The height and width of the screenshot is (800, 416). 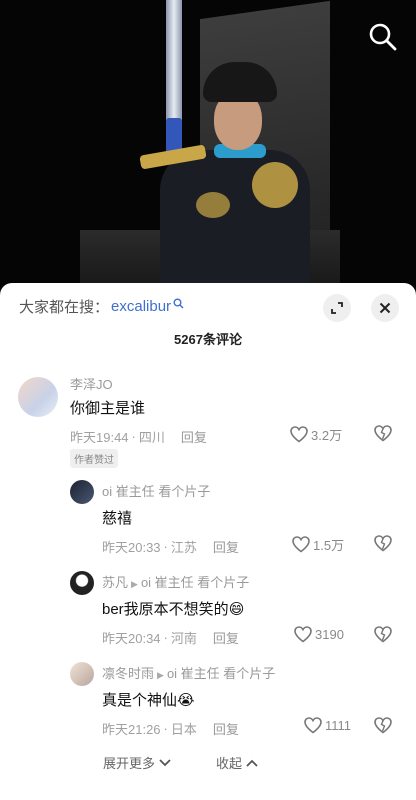 I want to click on author-liked-badge: 作者赞过, so click(x=94, y=458).